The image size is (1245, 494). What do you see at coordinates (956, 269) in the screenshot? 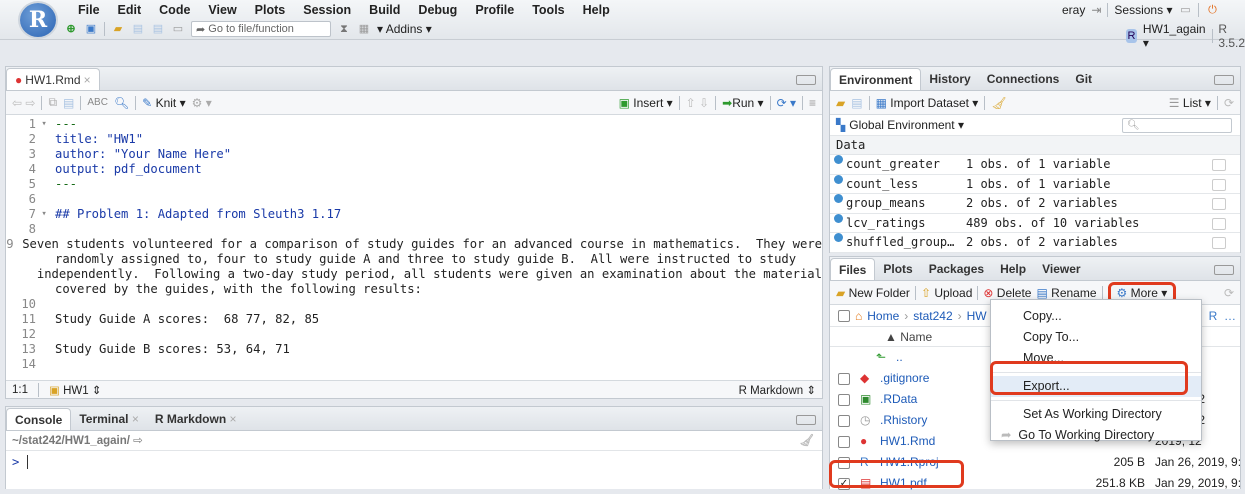
I see `tab-packages: Packages` at bounding box center [956, 269].